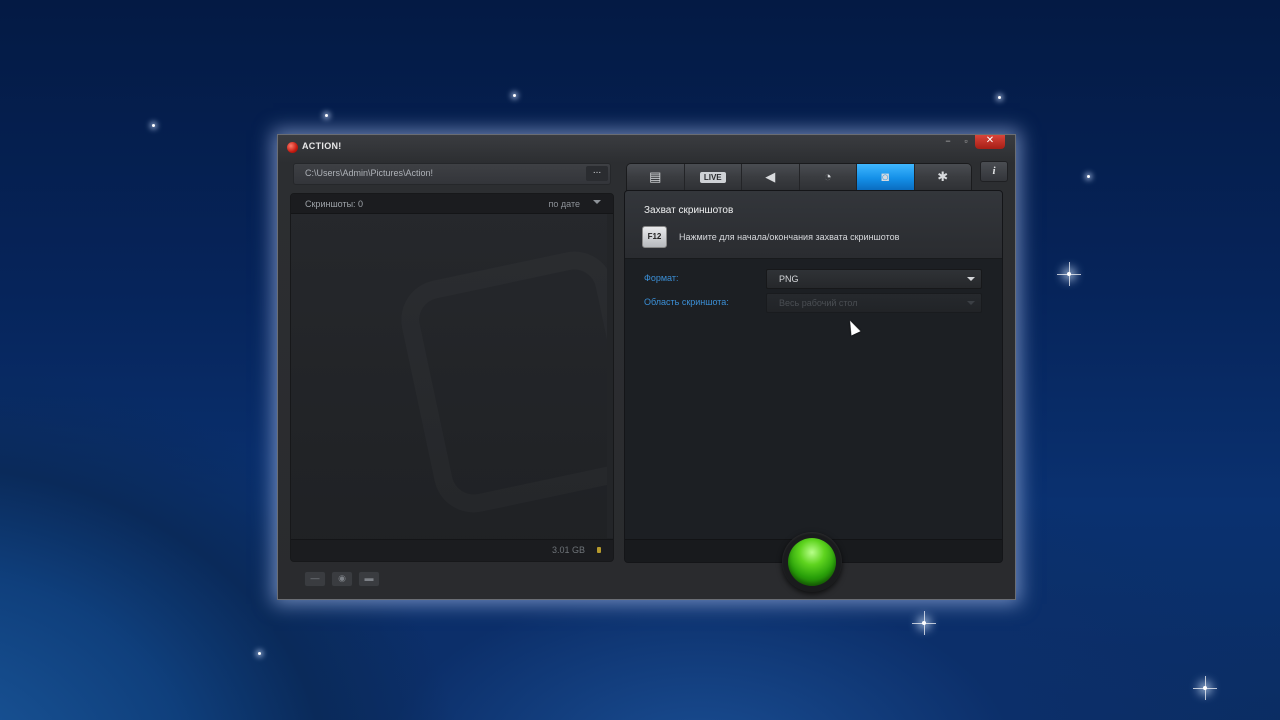 The image size is (1280, 720). I want to click on open-folder-button: ▬, so click(369, 579).